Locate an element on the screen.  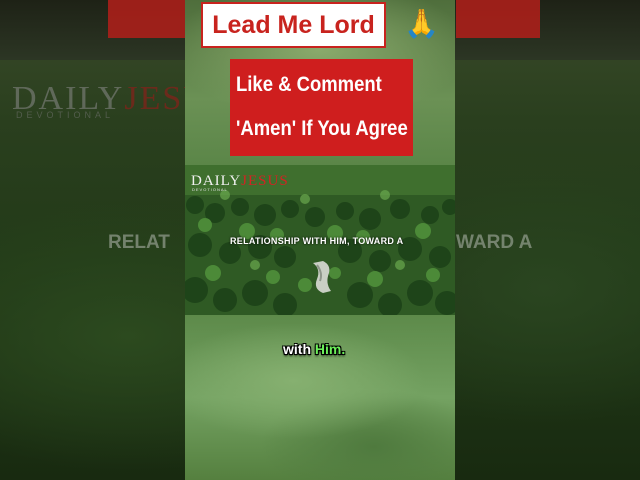
background-banner-right is located at coordinates (498, 19).